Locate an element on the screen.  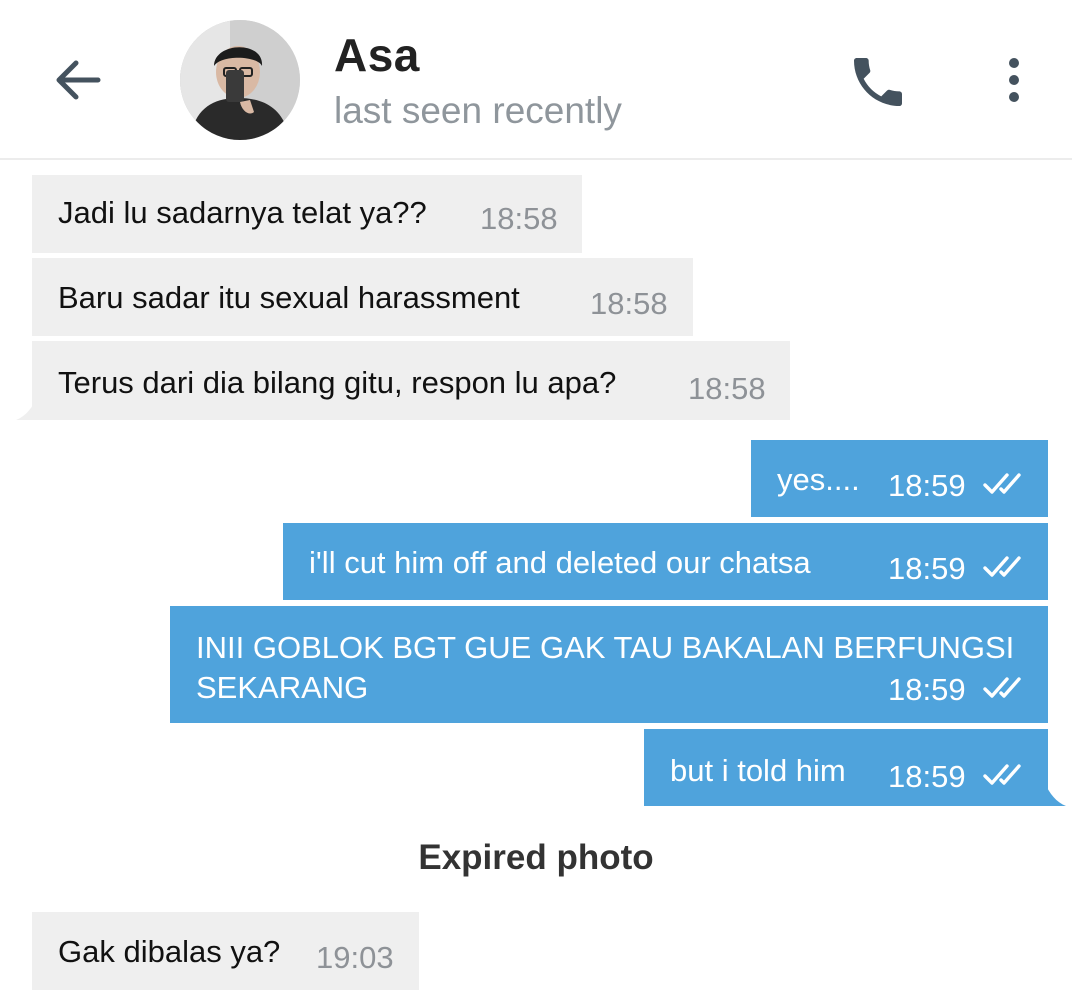
outgoing-message: yes.... 18:59 is located at coordinates (899, 478).